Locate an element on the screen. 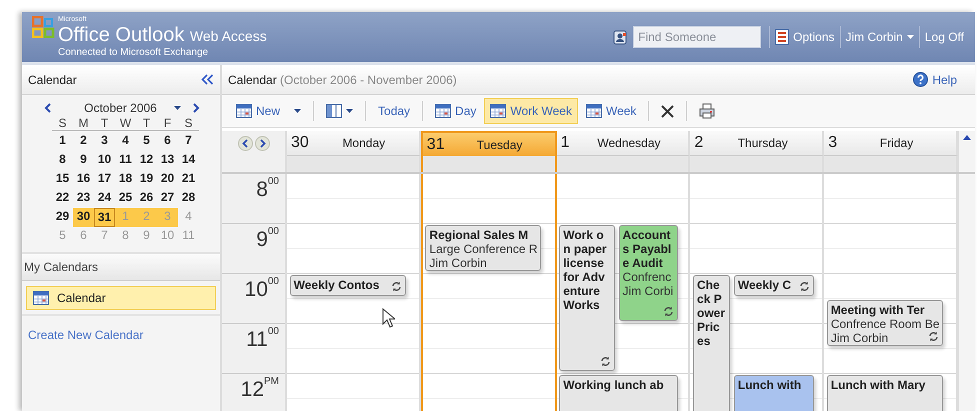  previous-month-icon is located at coordinates (47, 107).